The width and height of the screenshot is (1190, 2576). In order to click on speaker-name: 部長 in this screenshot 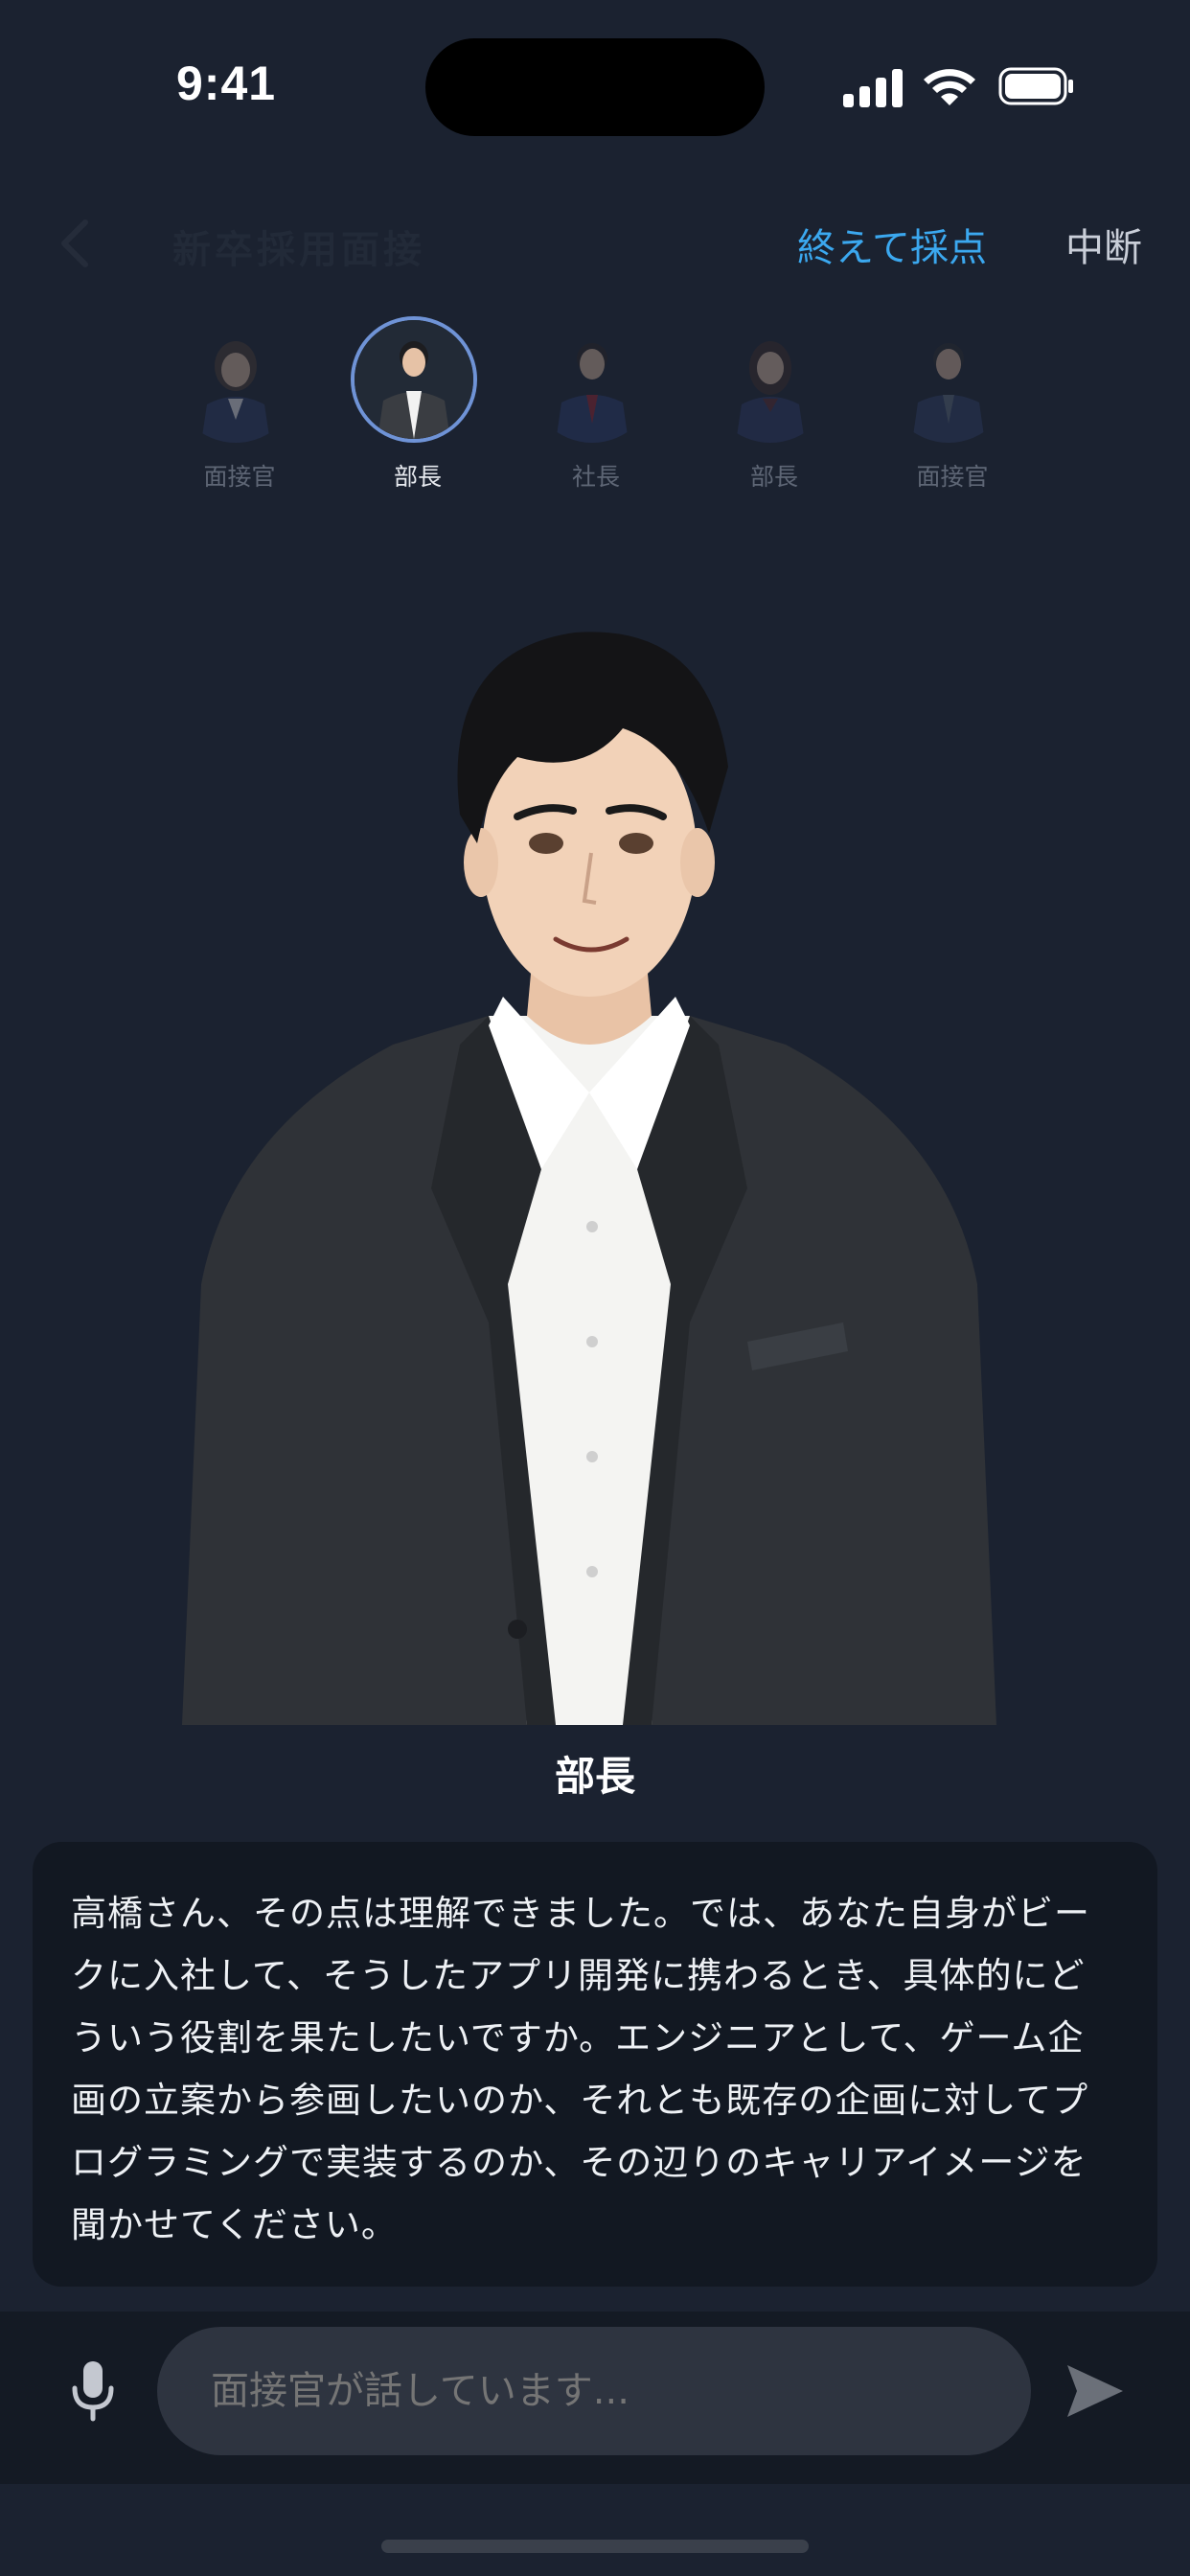, I will do `click(594, 1776)`.